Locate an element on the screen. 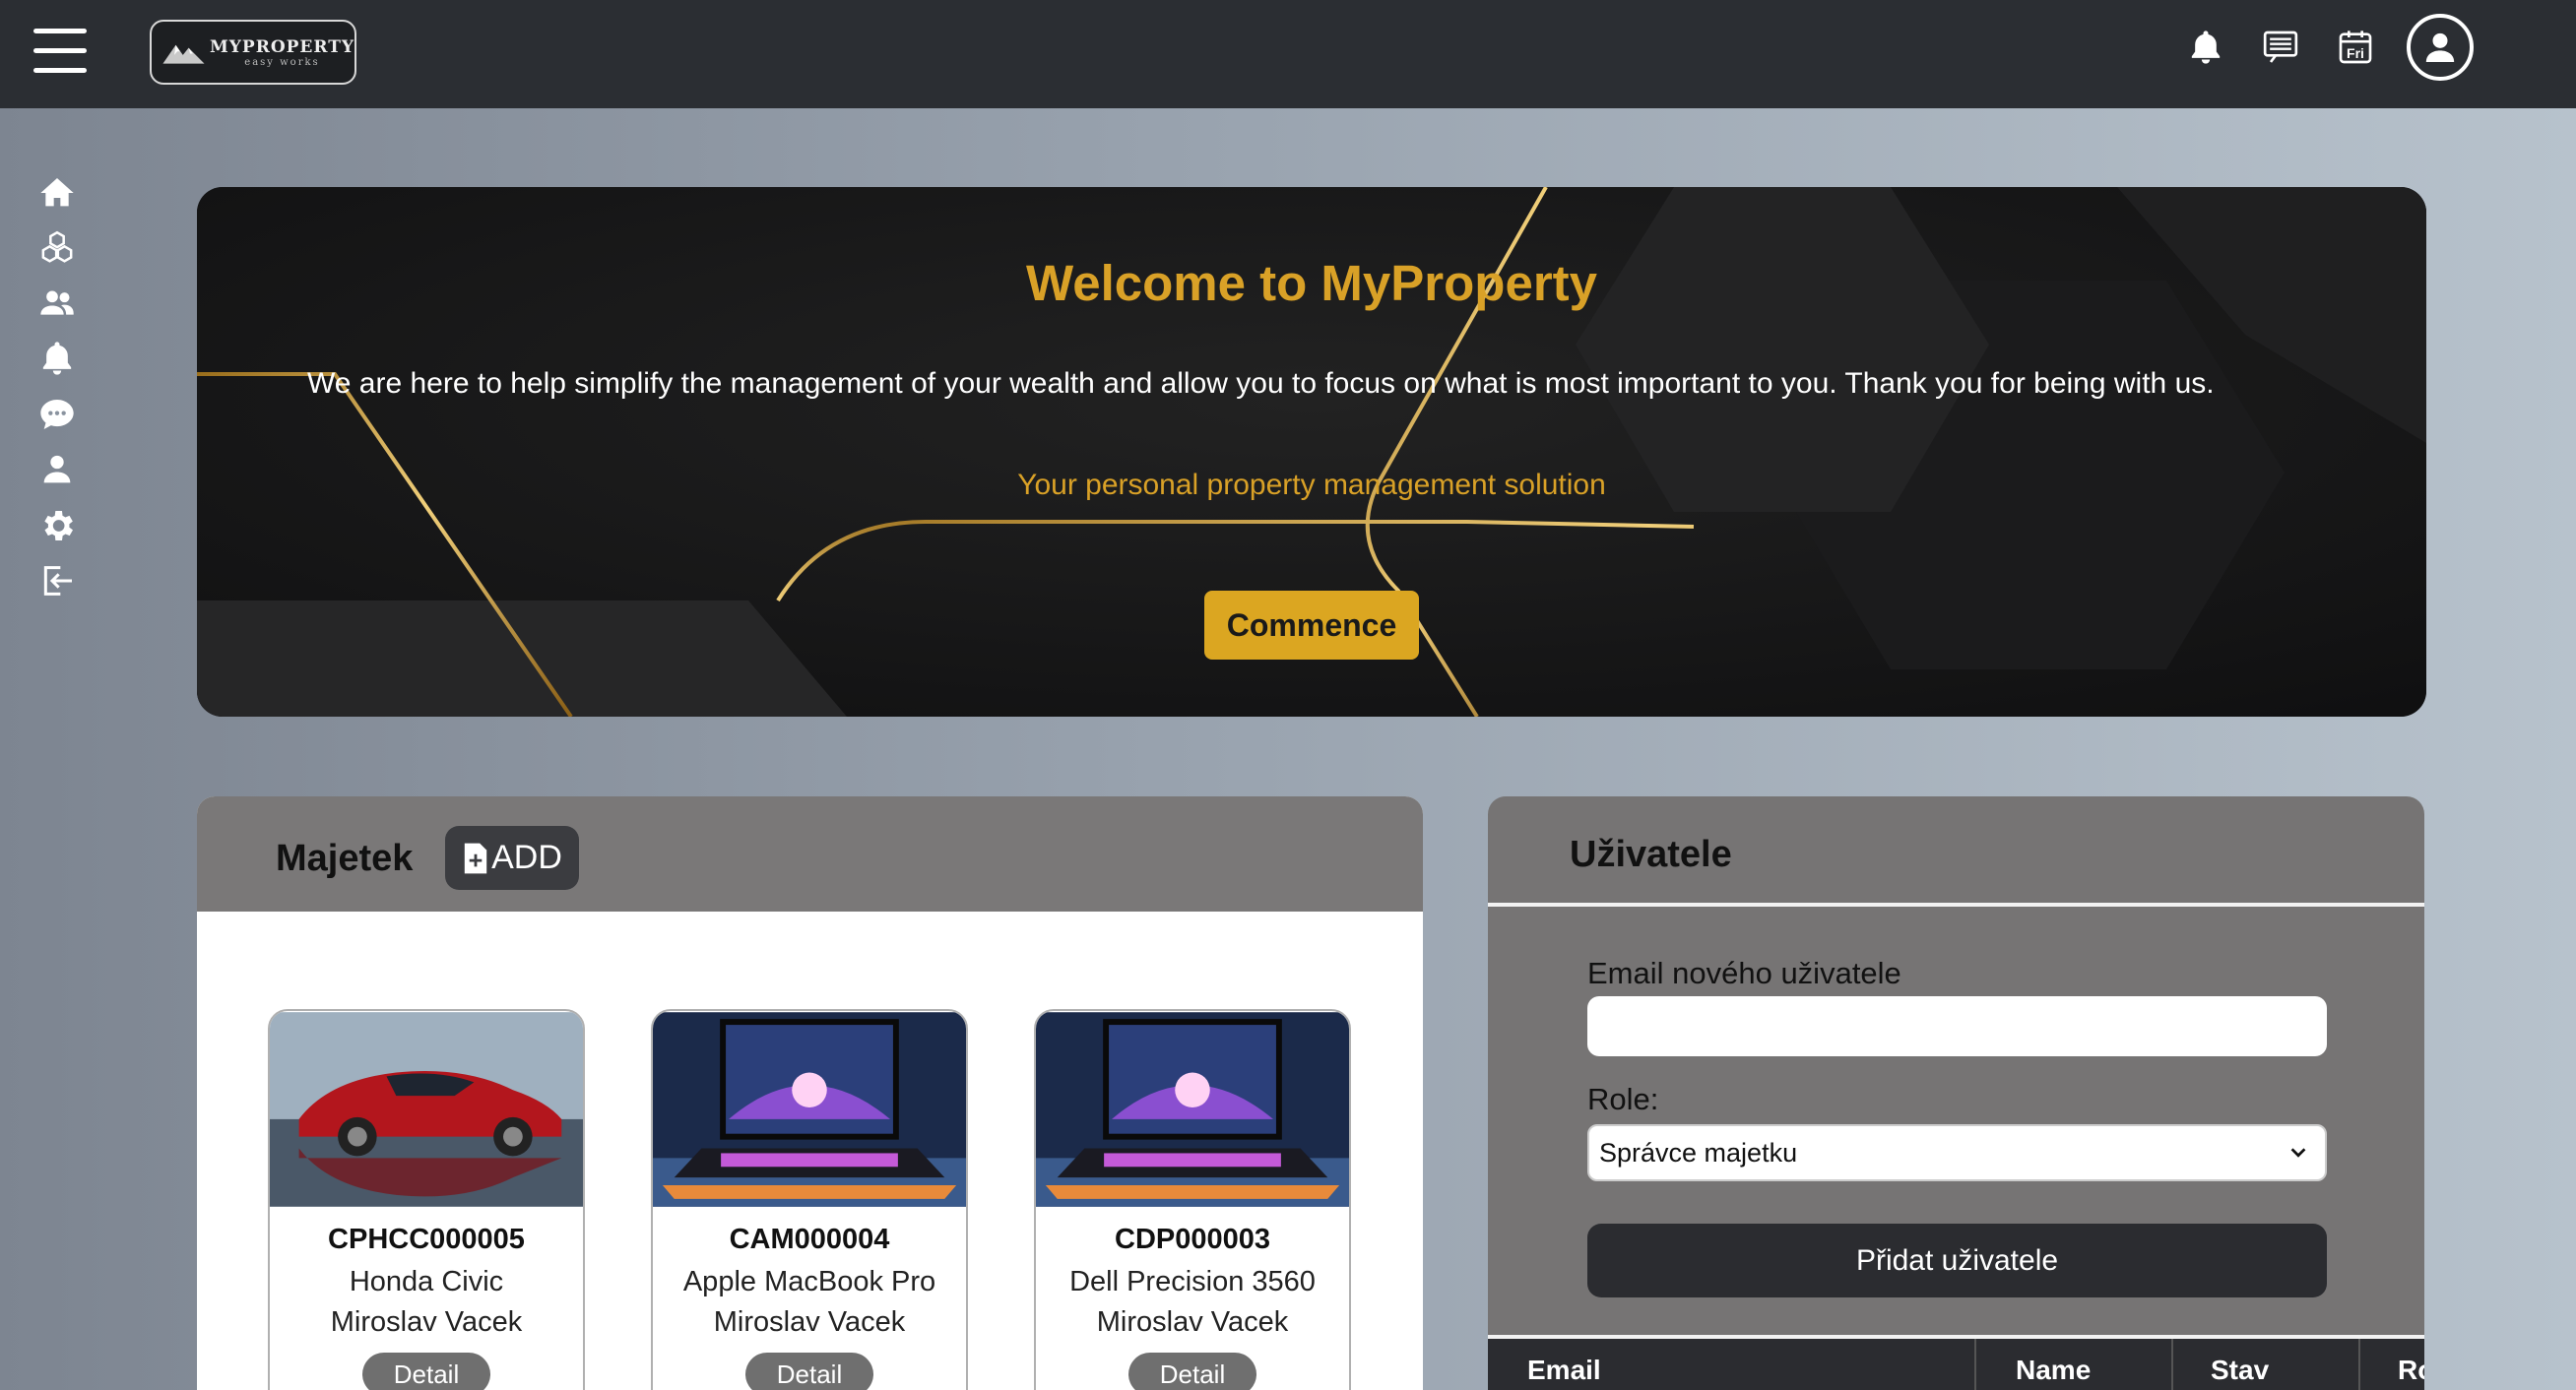 The height and width of the screenshot is (1390, 2576). sidebar-item-users is located at coordinates (57, 303).